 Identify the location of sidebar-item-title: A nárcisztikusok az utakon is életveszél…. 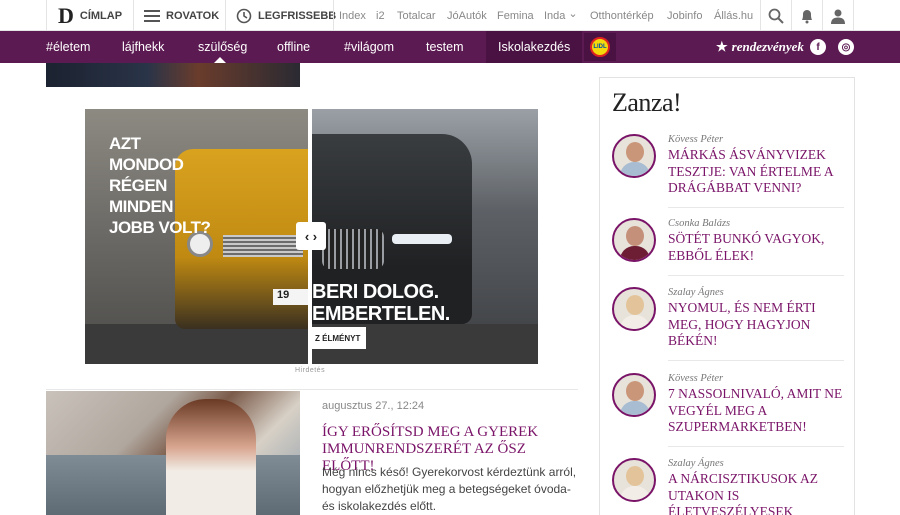
(756, 493).